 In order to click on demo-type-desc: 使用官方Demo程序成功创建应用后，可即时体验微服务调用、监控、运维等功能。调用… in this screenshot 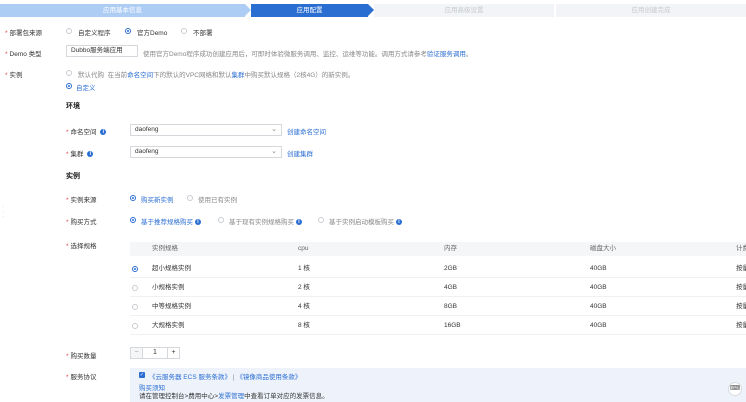, I will do `click(308, 54)`.